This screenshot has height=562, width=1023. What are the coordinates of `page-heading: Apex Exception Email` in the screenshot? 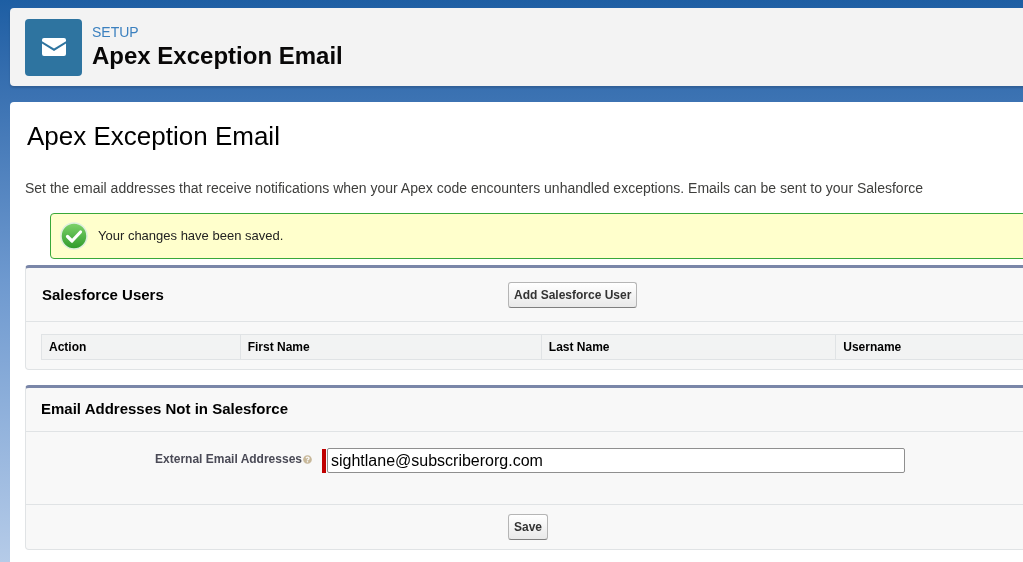 It's located at (153, 136).